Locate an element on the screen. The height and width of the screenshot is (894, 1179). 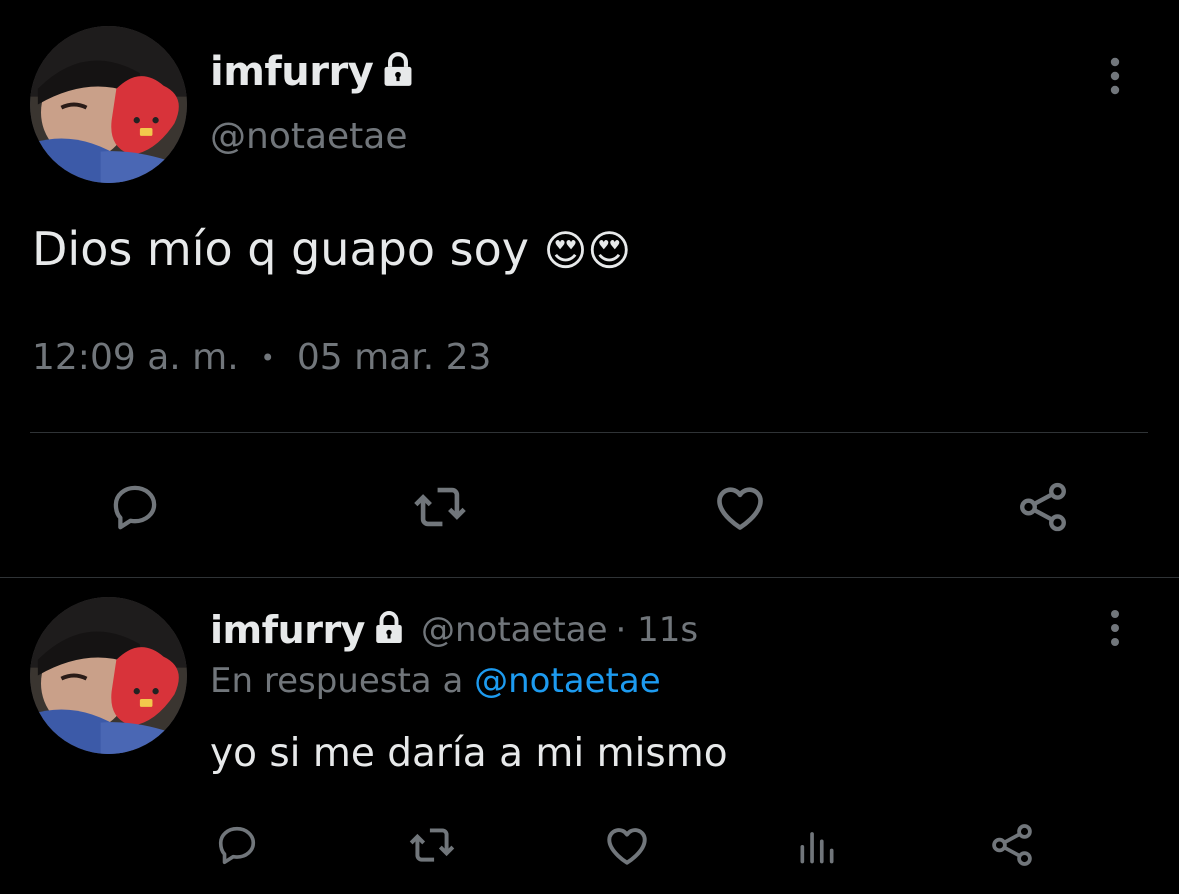
views-icon is located at coordinates (817, 848).